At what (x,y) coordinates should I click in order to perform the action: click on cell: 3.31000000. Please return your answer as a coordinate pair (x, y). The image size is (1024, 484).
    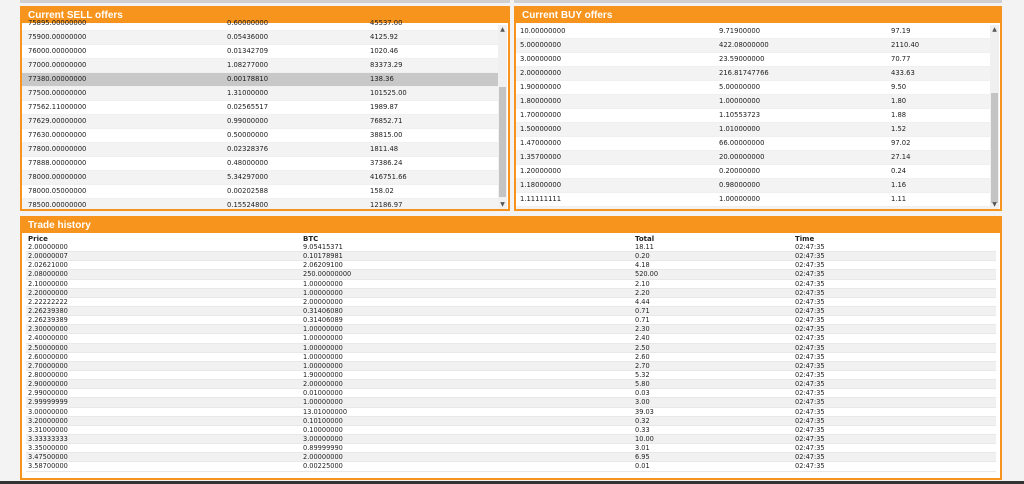
    Looking at the image, I should click on (48, 429).